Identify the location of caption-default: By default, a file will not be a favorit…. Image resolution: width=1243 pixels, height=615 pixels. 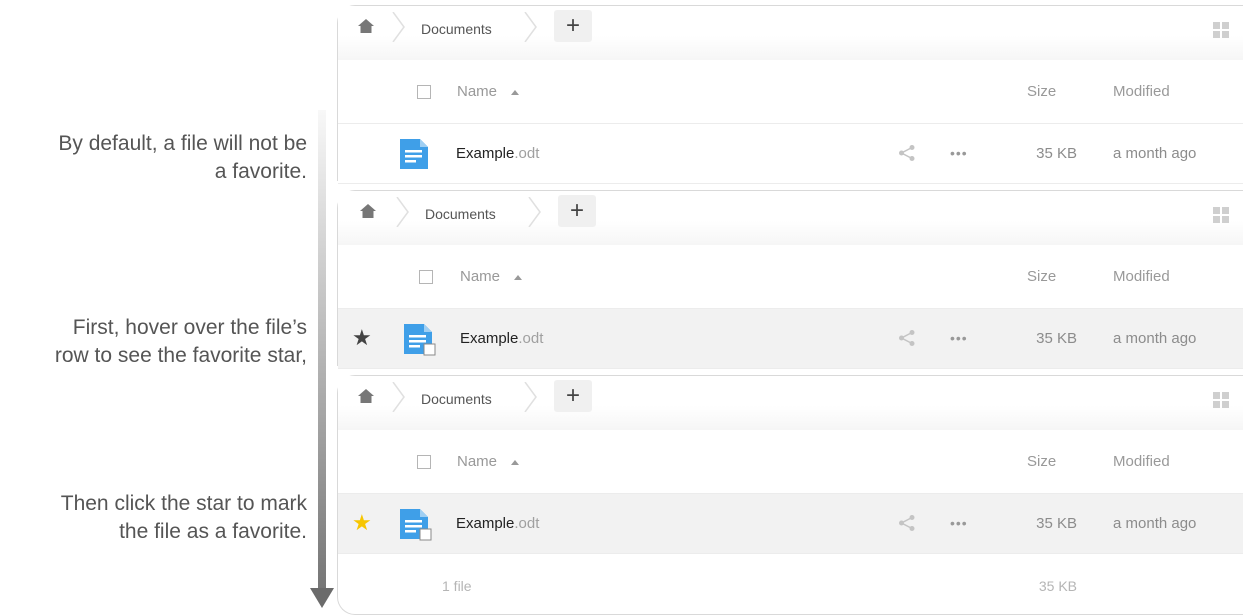
(153, 158).